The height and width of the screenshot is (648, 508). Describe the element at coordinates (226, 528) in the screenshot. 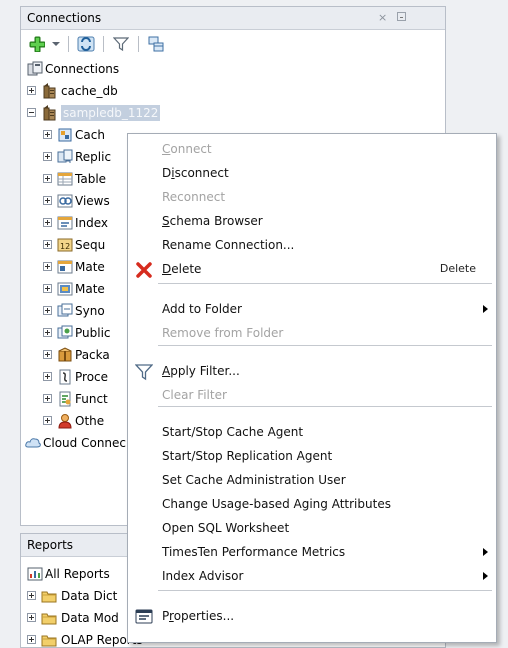

I see `menu-item-label: Open SQL Worksheet` at that location.